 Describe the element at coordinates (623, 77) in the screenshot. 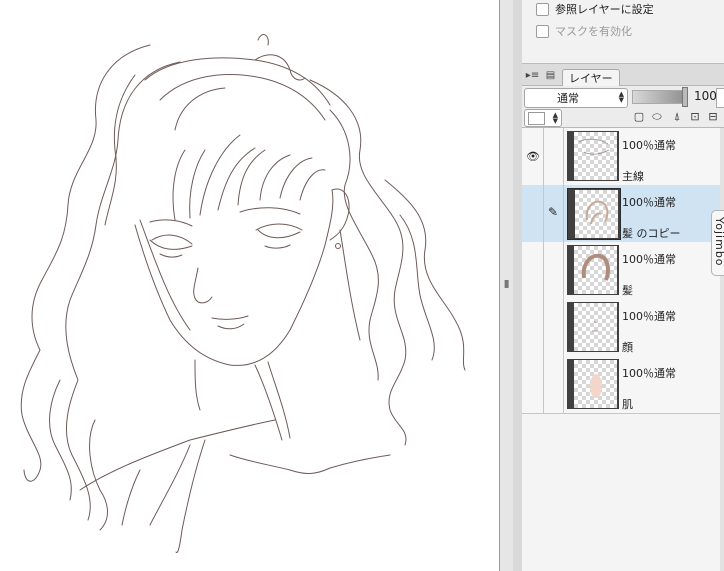

I see `layer-tab-bar: ▸≡ ▤ レイヤー` at that location.